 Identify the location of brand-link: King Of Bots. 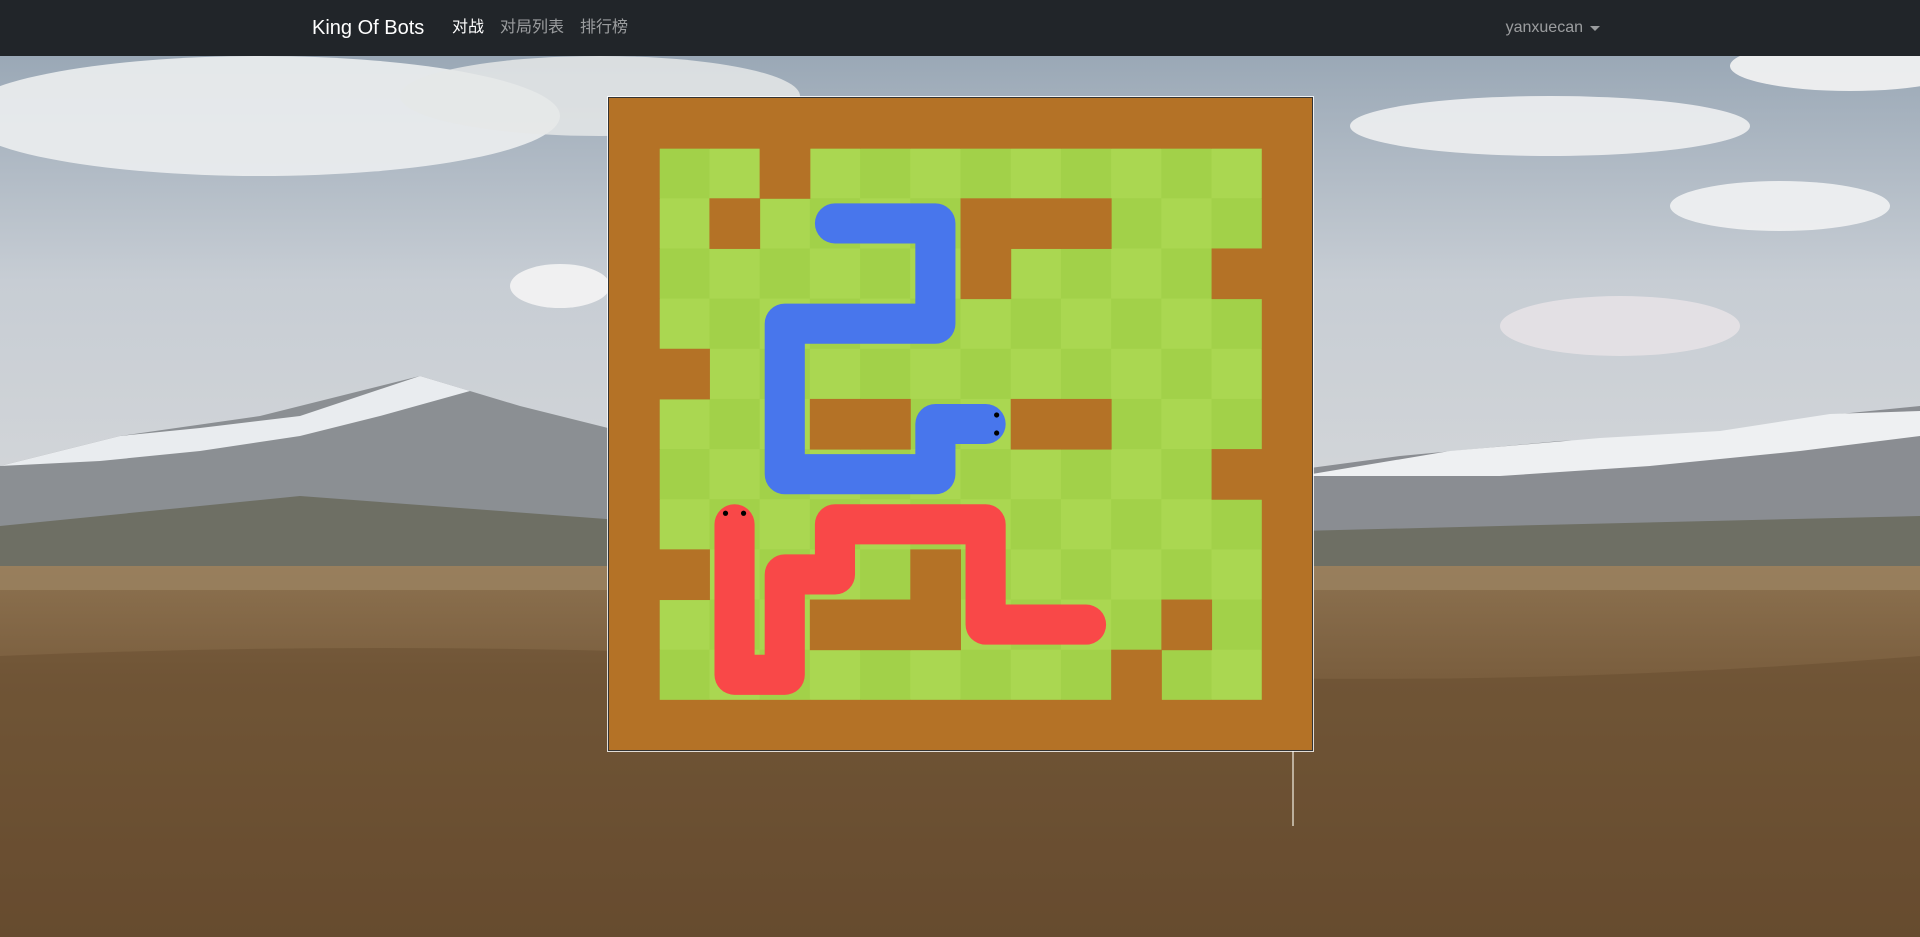
(368, 28).